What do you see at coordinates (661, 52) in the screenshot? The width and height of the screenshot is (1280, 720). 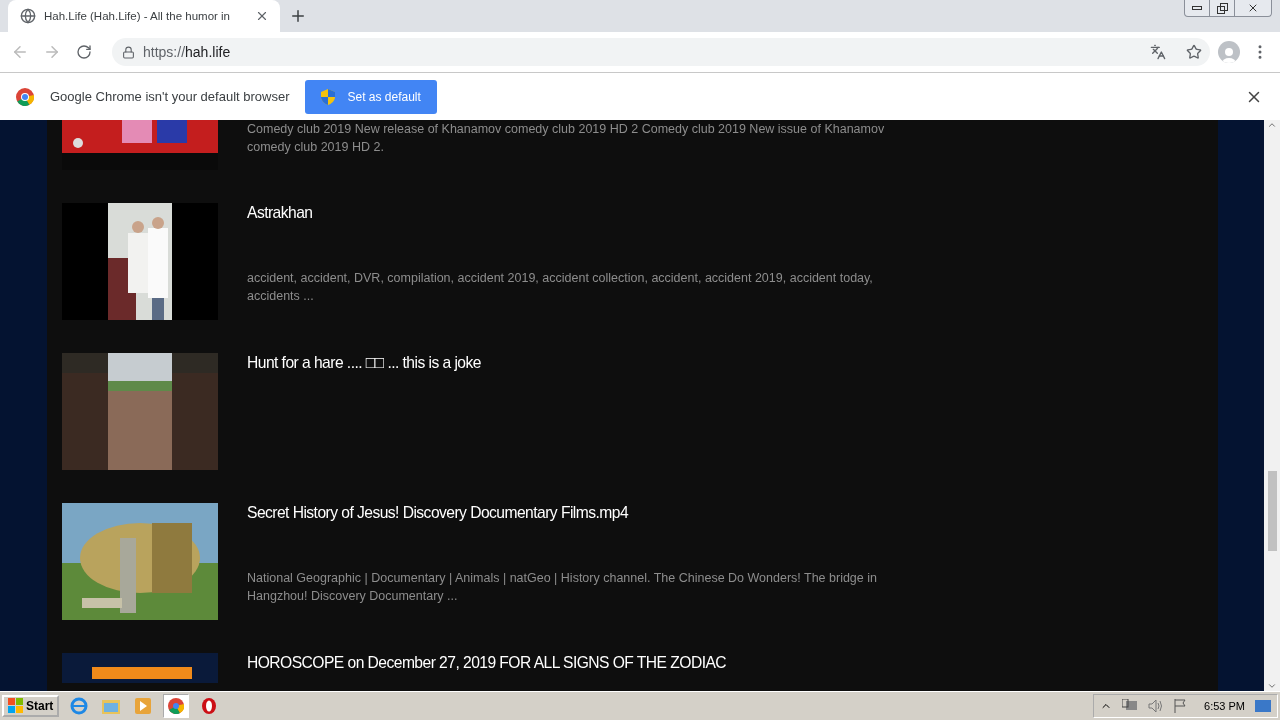 I see `address-bar: https://hah.life` at bounding box center [661, 52].